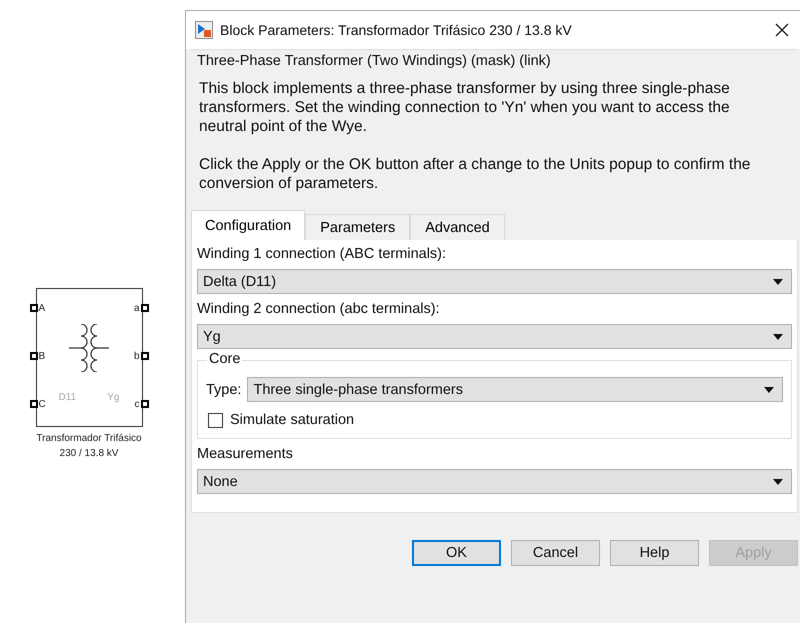 This screenshot has height=623, width=800. I want to click on block-name-line: Transformador Trifásico, so click(89, 439).